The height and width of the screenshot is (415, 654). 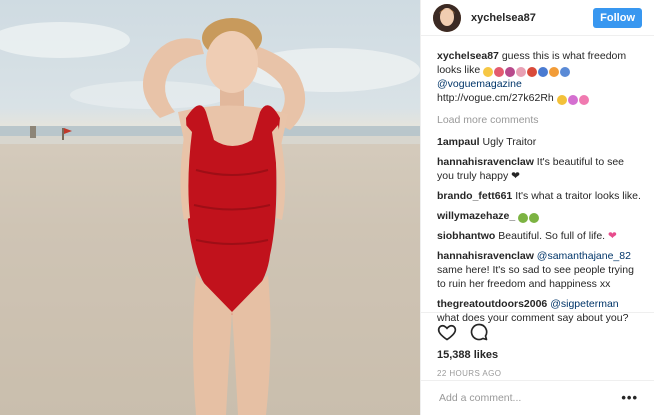 I want to click on comment-username: thegreatoutdoors2006, so click(x=492, y=304).